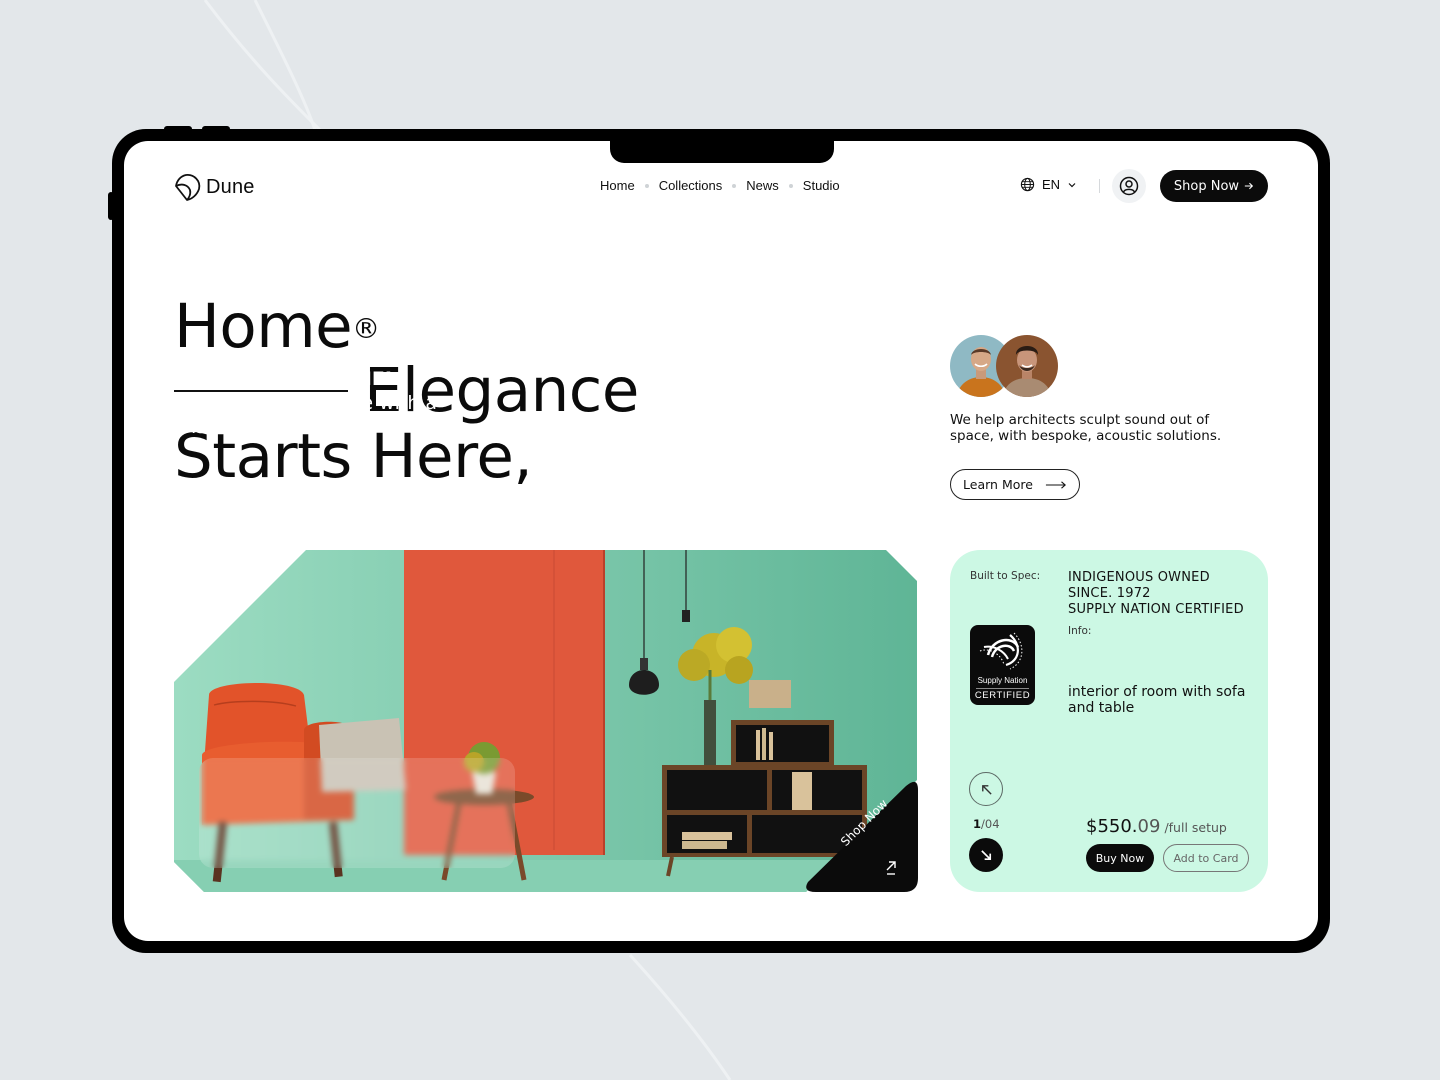 The image size is (1440, 1080). What do you see at coordinates (1249, 186) in the screenshot?
I see `arrow-right-icon` at bounding box center [1249, 186].